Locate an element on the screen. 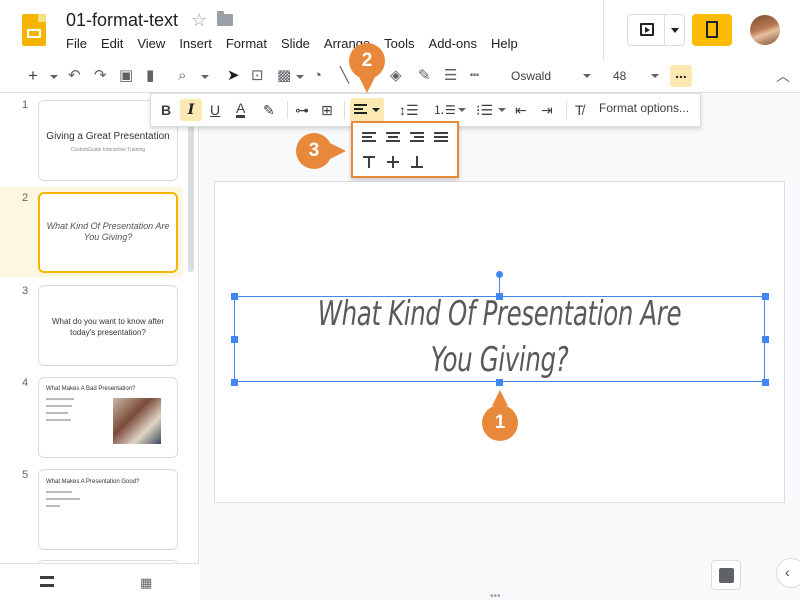 The width and height of the screenshot is (800, 602). slide-thumbnail-5: What Makes A Presentation Good? is located at coordinates (108, 509).